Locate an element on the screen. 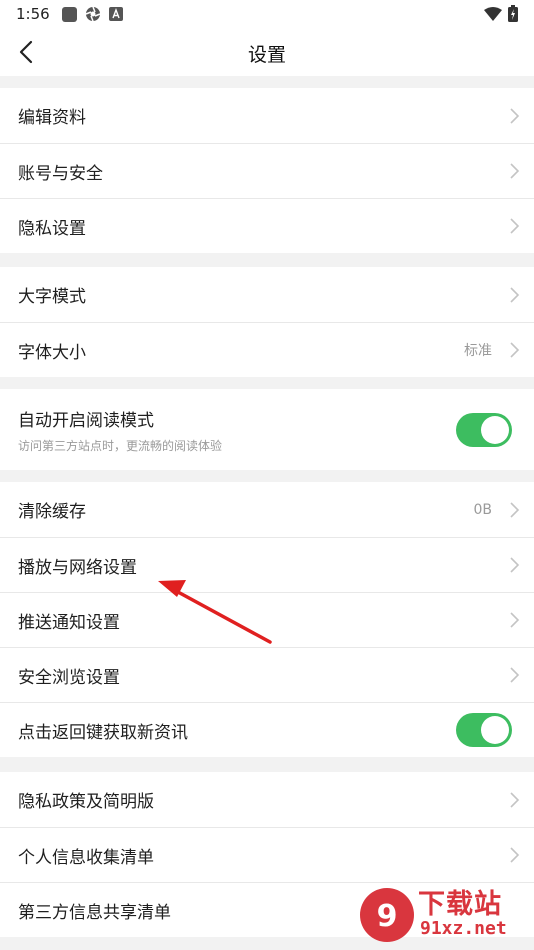  app-header: 设置 is located at coordinates (267, 52).